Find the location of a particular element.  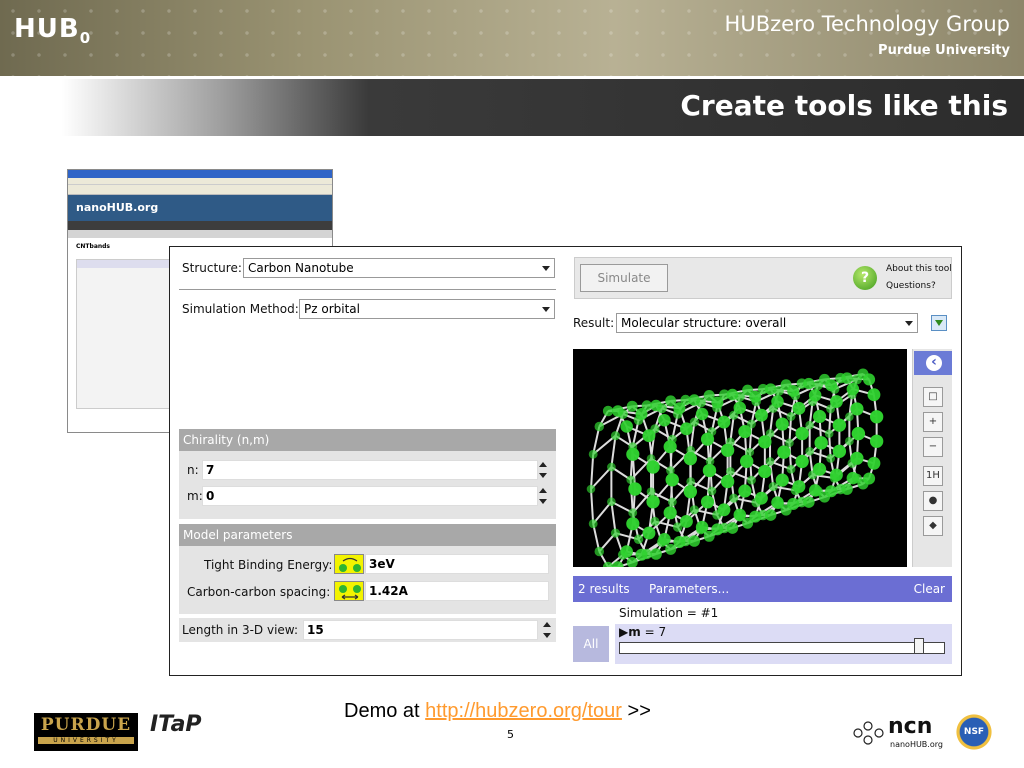

divider is located at coordinates (367, 289).